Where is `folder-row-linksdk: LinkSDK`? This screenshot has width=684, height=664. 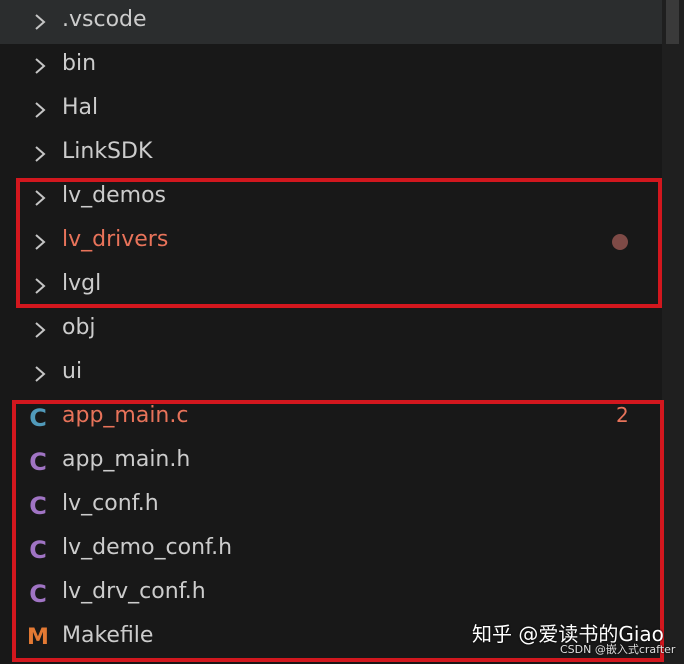 folder-row-linksdk: LinkSDK is located at coordinates (331, 154).